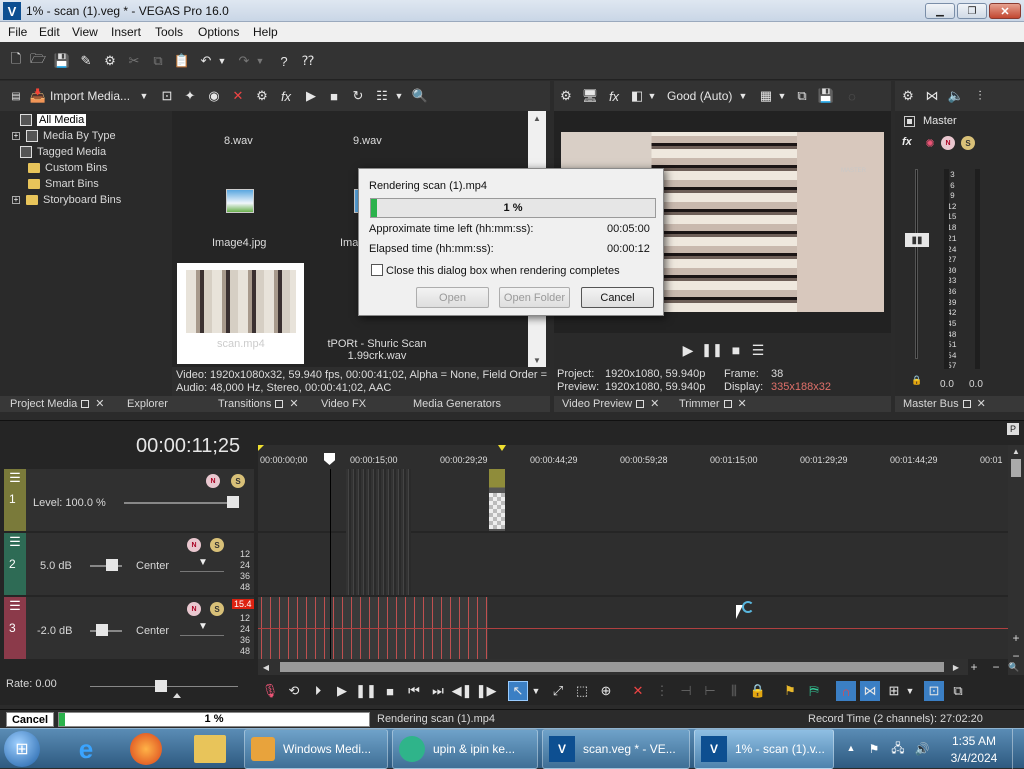 This screenshot has height=769, width=1024. What do you see at coordinates (617, 297) in the screenshot?
I see `cancel-render-button: Cancel` at bounding box center [617, 297].